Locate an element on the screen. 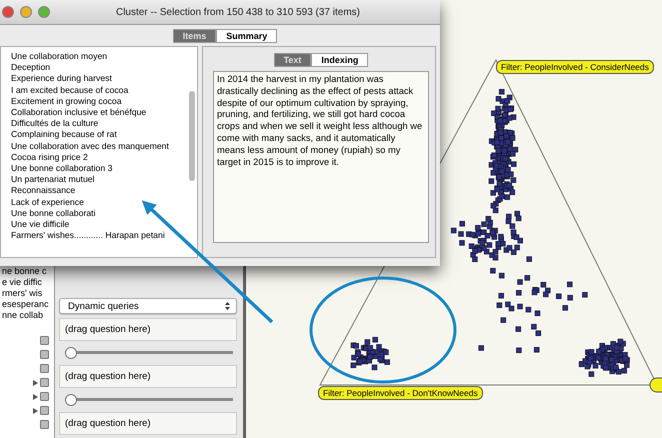 Image resolution: width=662 pixels, height=438 pixels. list-item: Excitement in growing cocoa is located at coordinates (100, 102).